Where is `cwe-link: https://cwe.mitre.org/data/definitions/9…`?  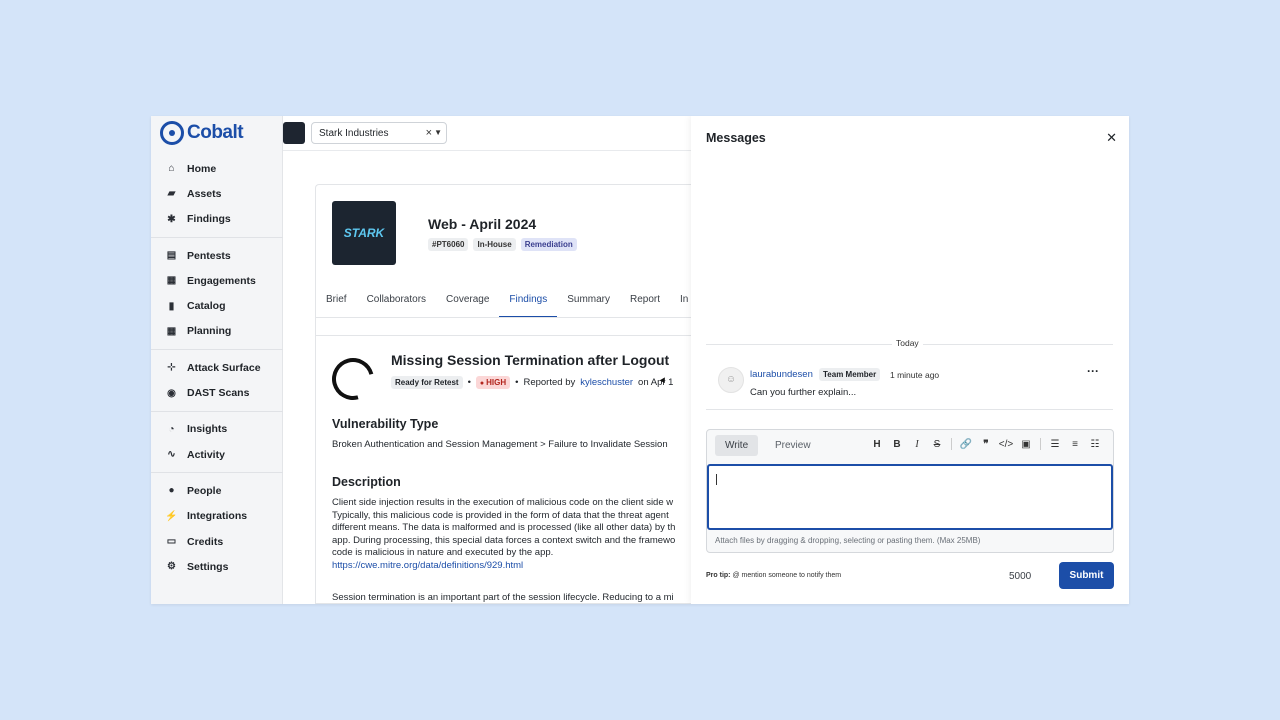
cwe-link: https://cwe.mitre.org/data/definitions/9… is located at coordinates (511, 566).